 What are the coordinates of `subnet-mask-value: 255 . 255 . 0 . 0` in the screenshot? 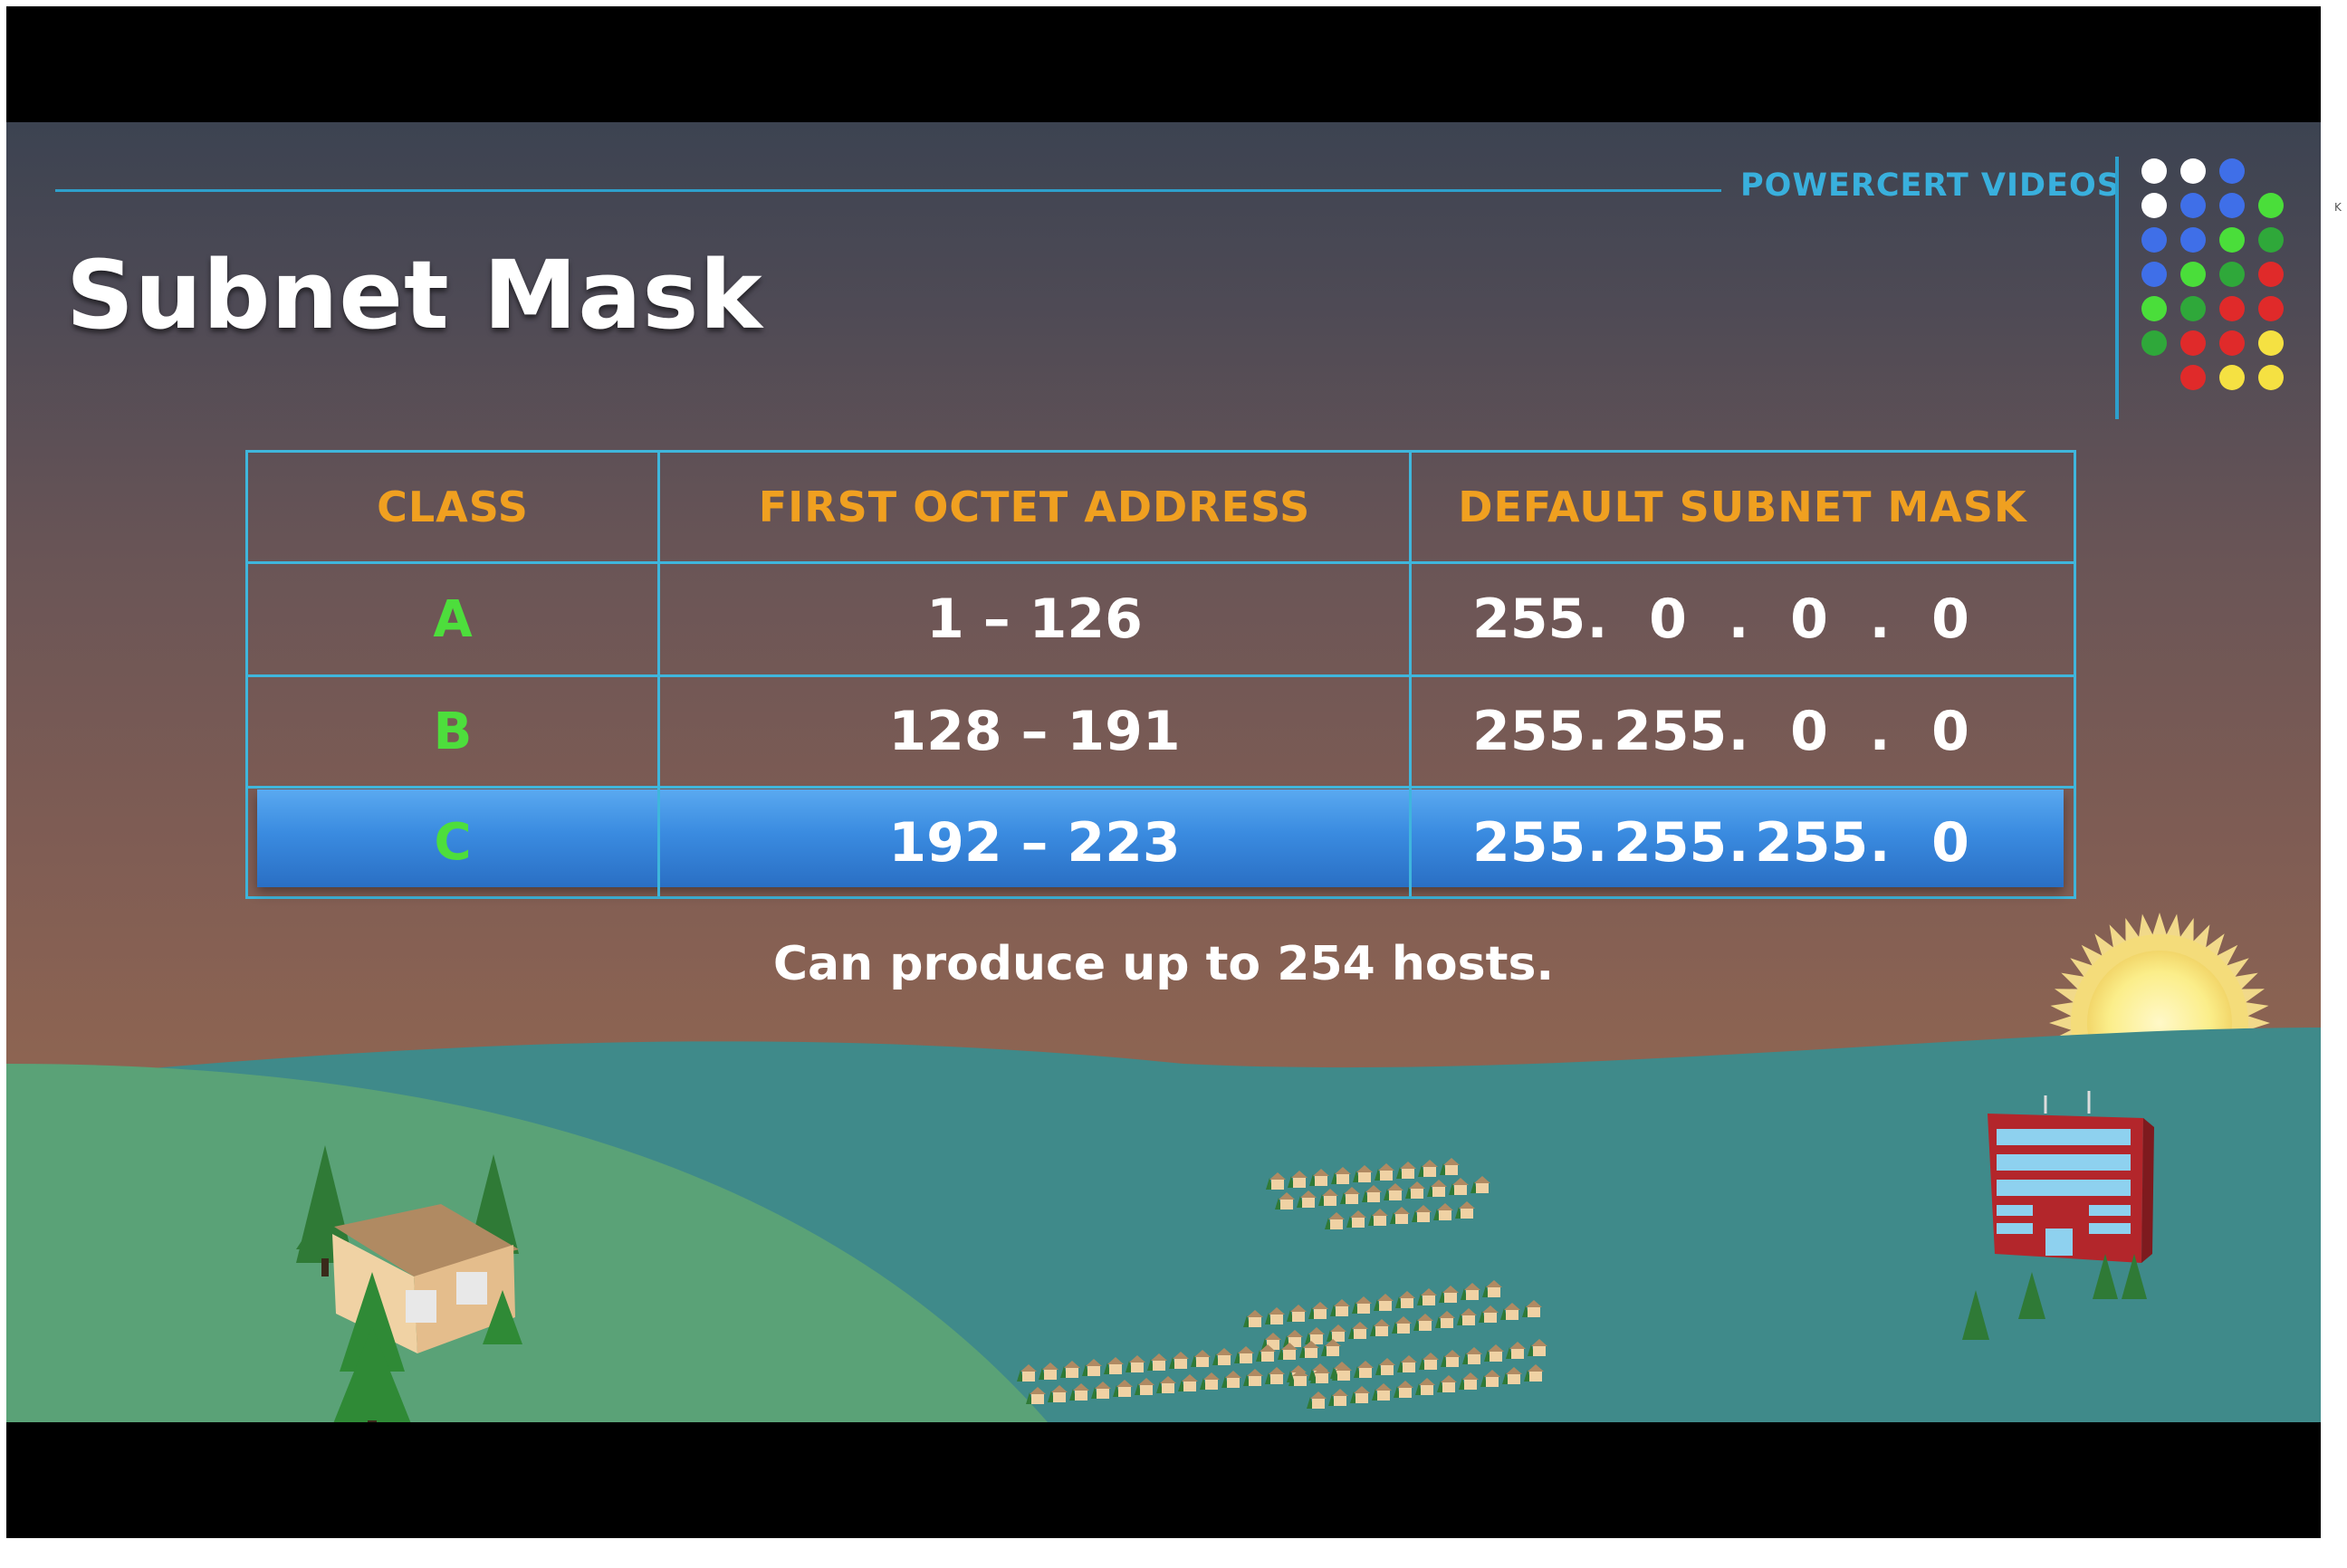 It's located at (1739, 731).